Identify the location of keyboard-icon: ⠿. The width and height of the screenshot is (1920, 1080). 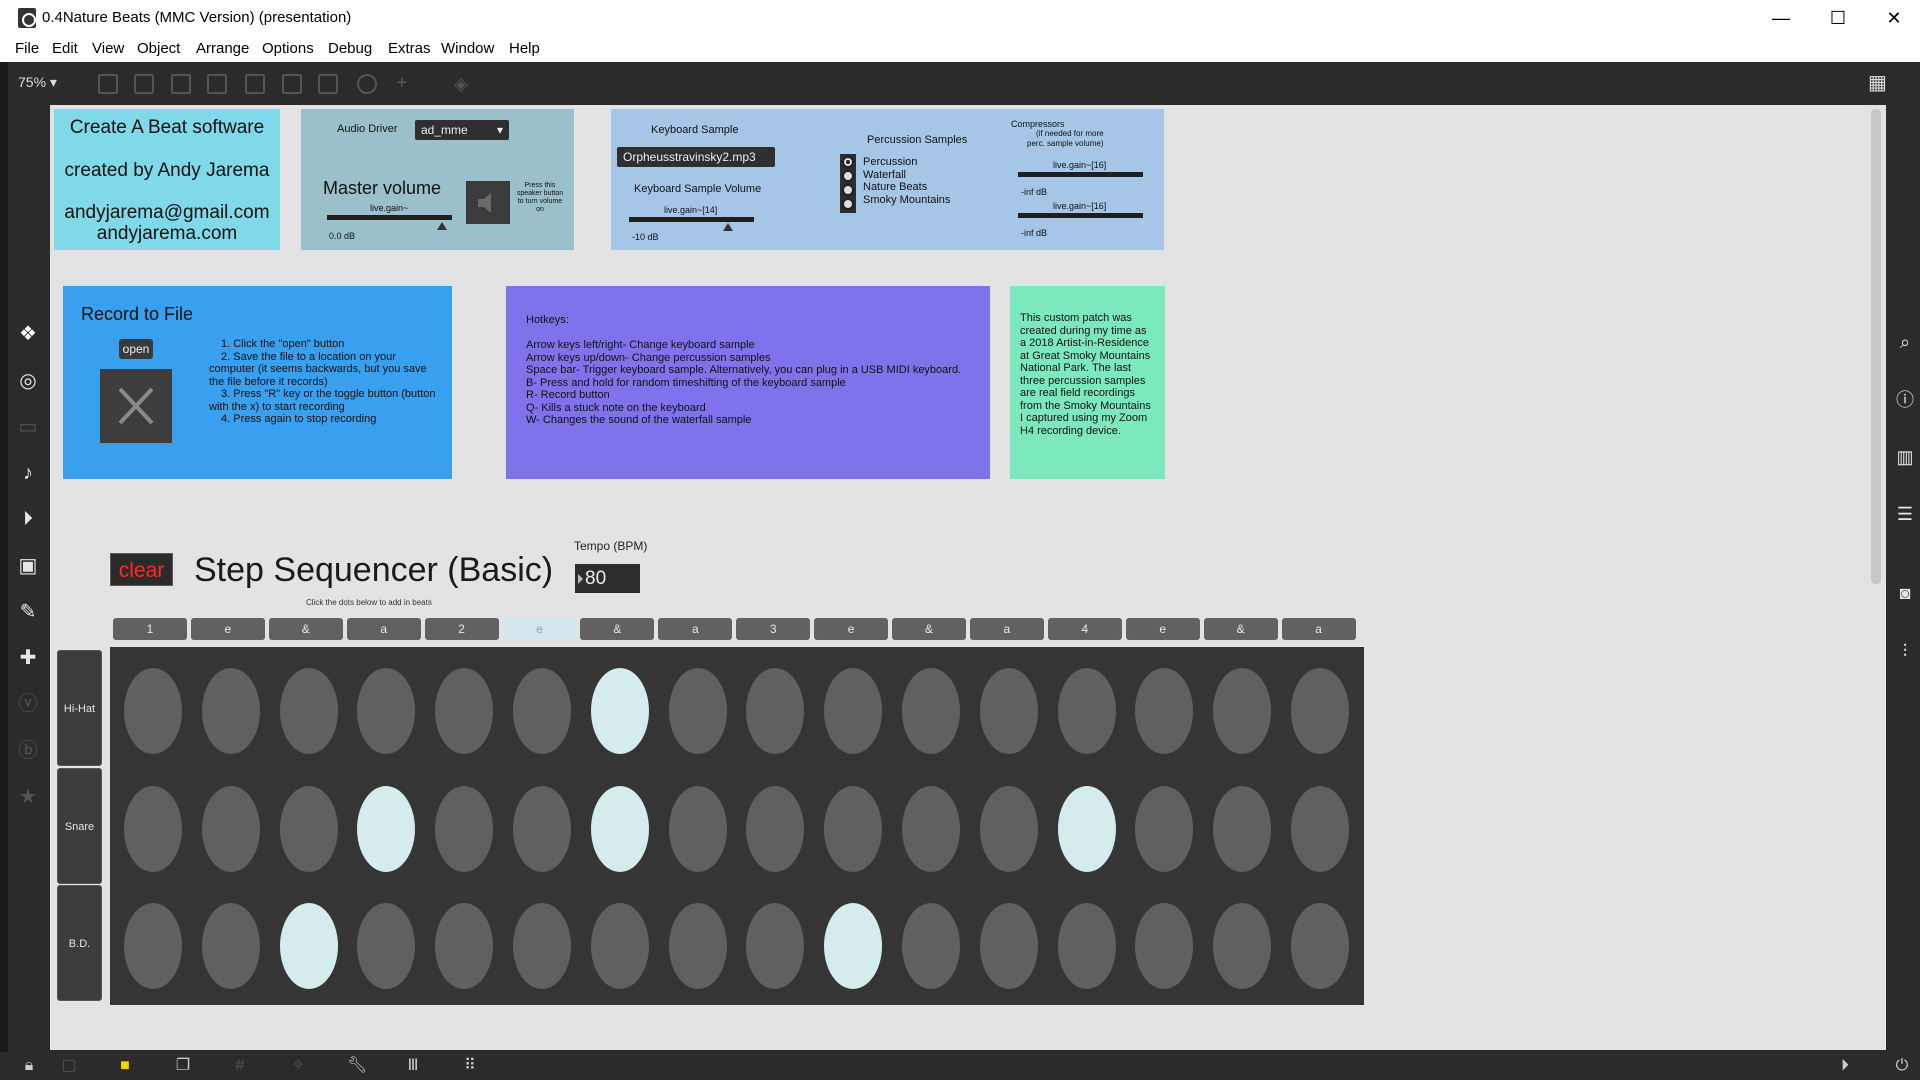
(470, 1066).